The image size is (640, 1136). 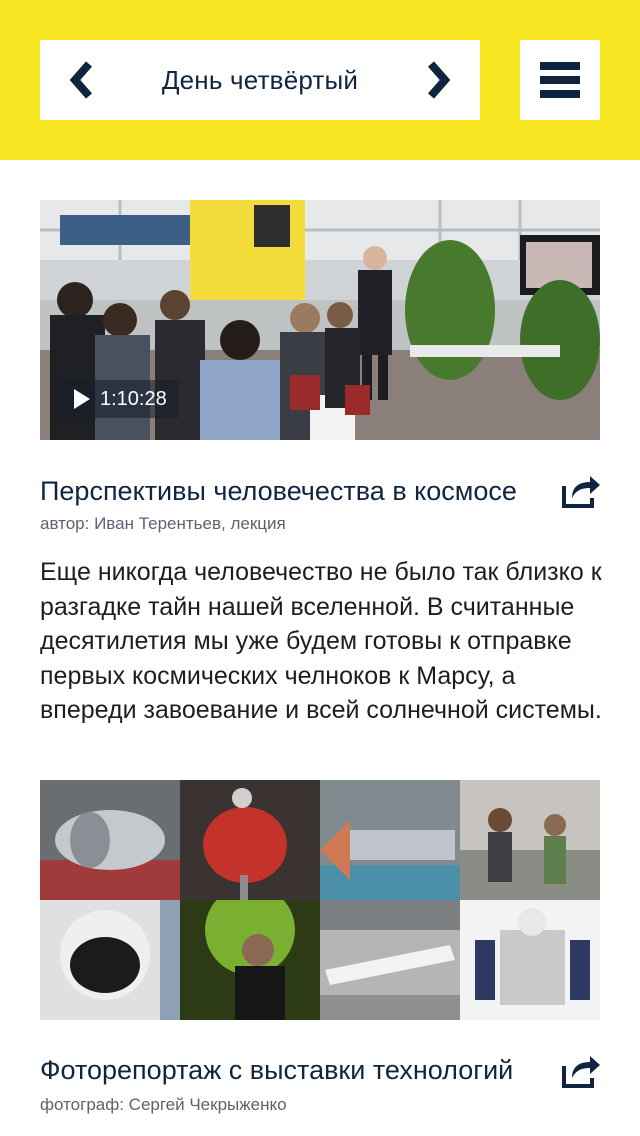 I want to click on video-duration: 1:10:28, so click(x=133, y=398).